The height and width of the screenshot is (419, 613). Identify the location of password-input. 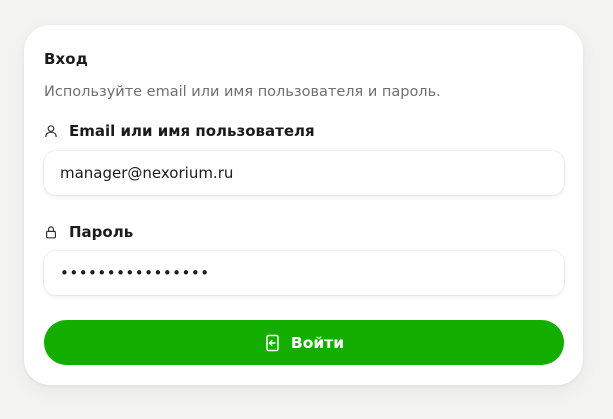
(304, 273).